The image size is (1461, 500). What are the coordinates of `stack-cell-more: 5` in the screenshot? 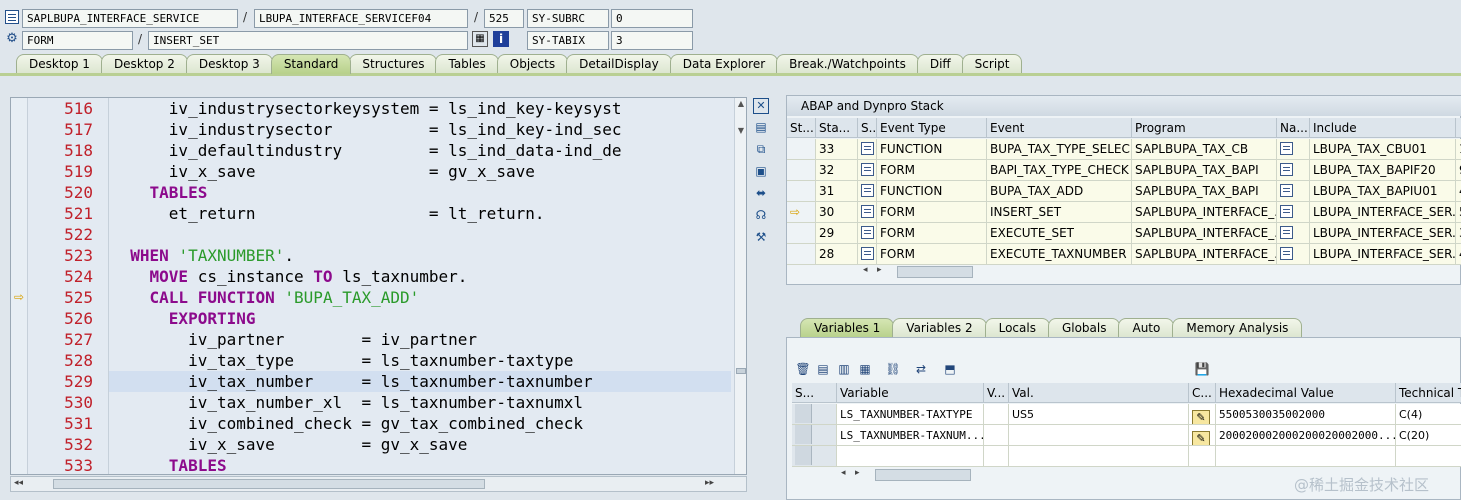 It's located at (1458, 212).